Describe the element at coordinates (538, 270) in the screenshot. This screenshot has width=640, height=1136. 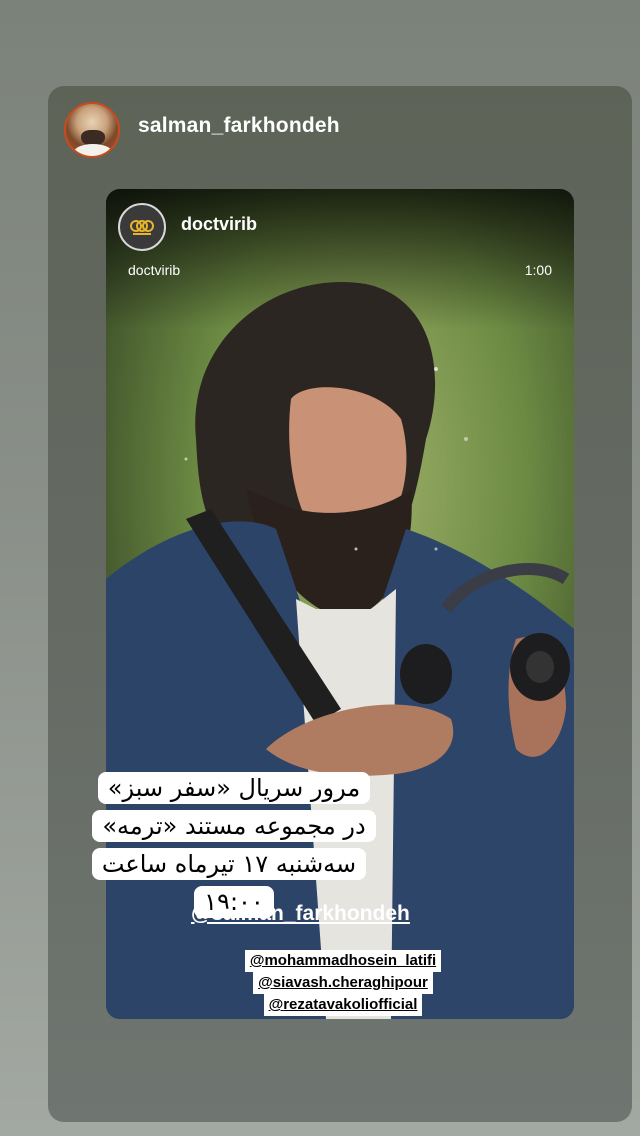
I see `video-duration: 1:00` at that location.